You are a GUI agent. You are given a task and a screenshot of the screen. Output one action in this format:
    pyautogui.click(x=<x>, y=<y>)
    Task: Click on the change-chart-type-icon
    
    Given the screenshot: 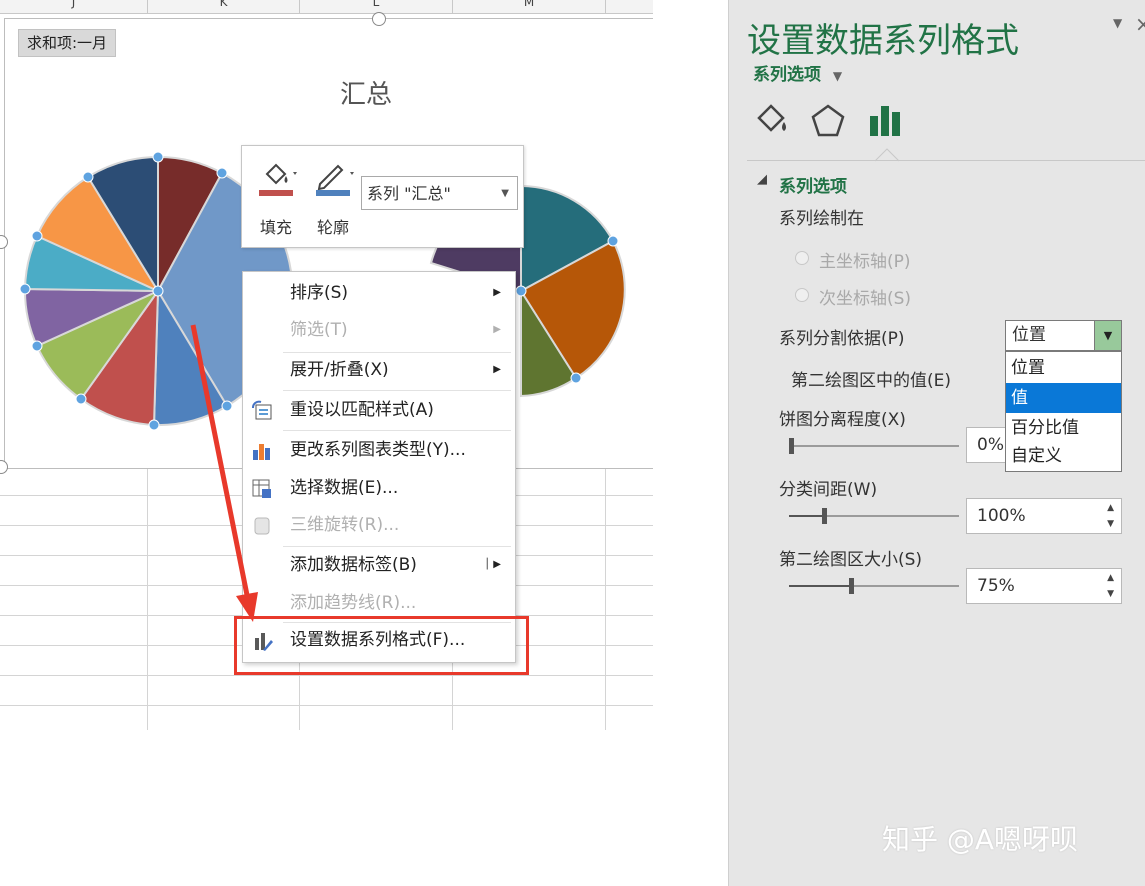 What is the action you would take?
    pyautogui.click(x=261, y=452)
    